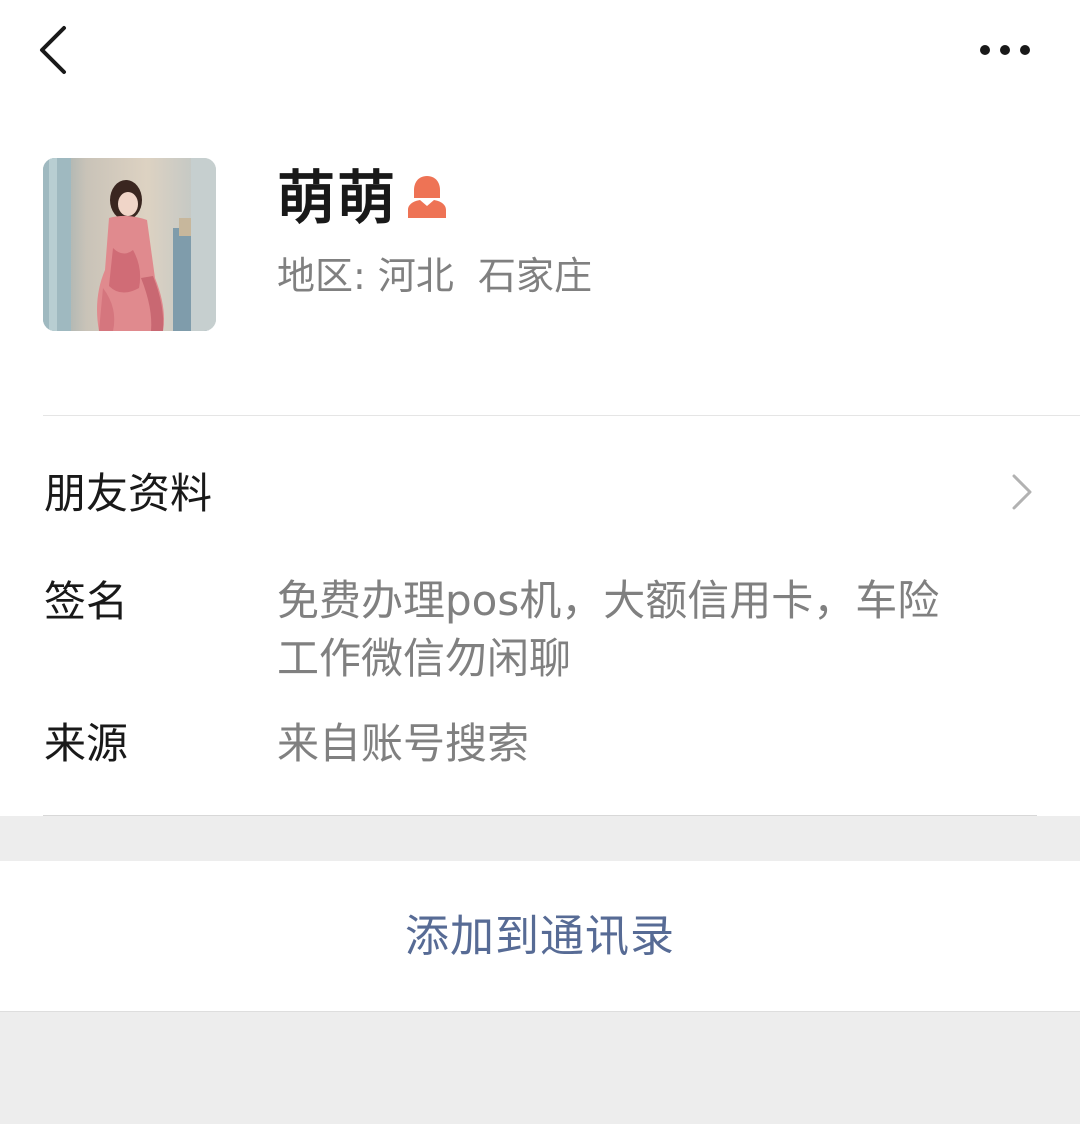 This screenshot has width=1080, height=1124. I want to click on friend-info-row: 朋友资料, so click(540, 495).